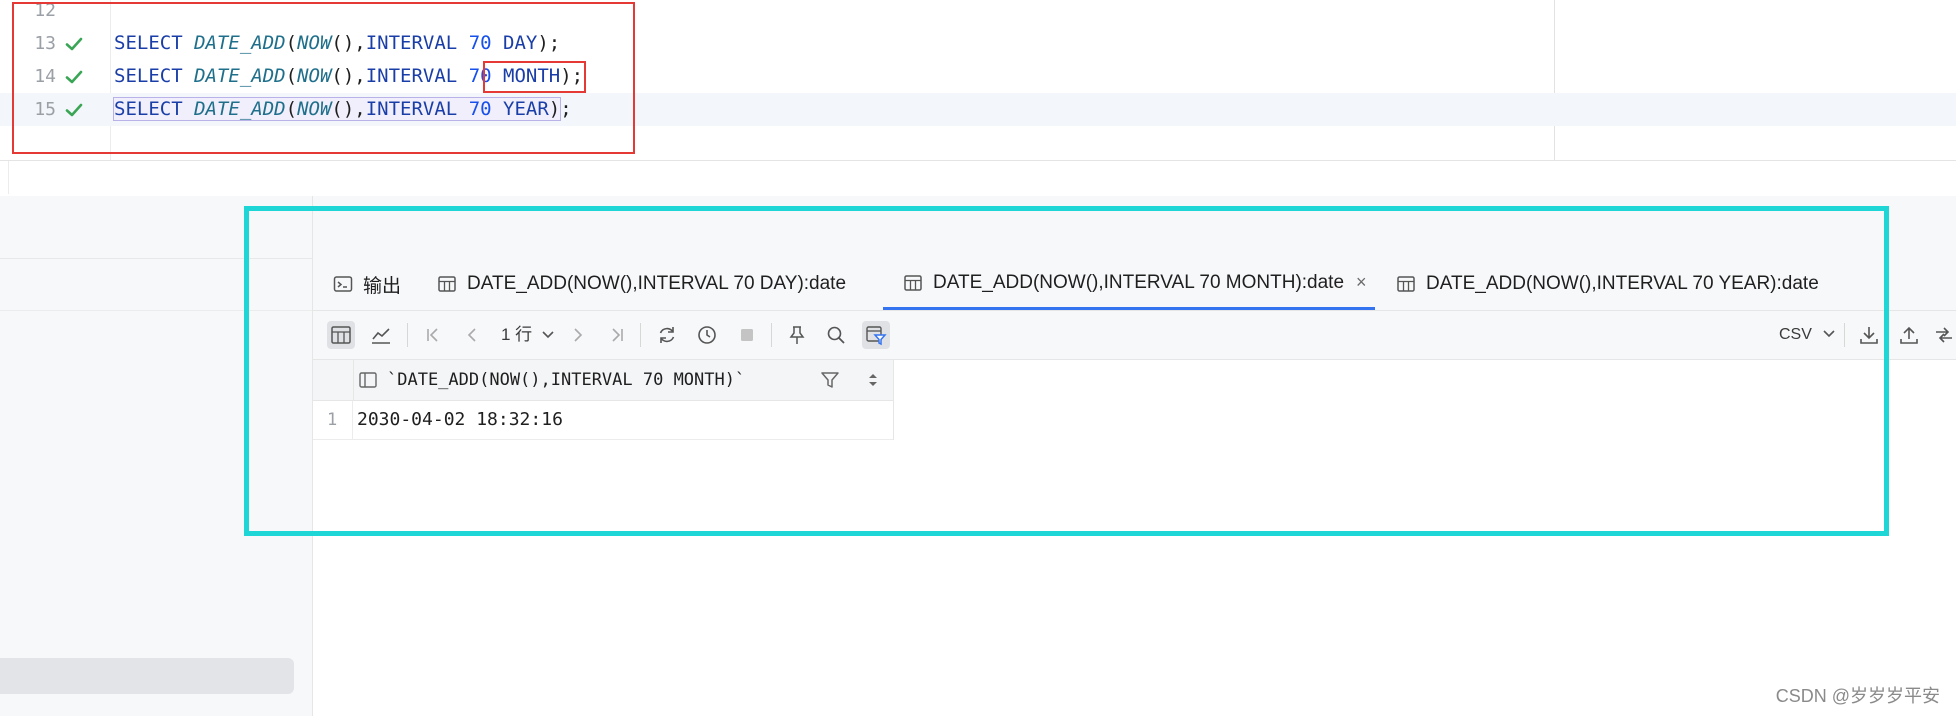 The height and width of the screenshot is (716, 1956). I want to click on upload-button, so click(1909, 335).